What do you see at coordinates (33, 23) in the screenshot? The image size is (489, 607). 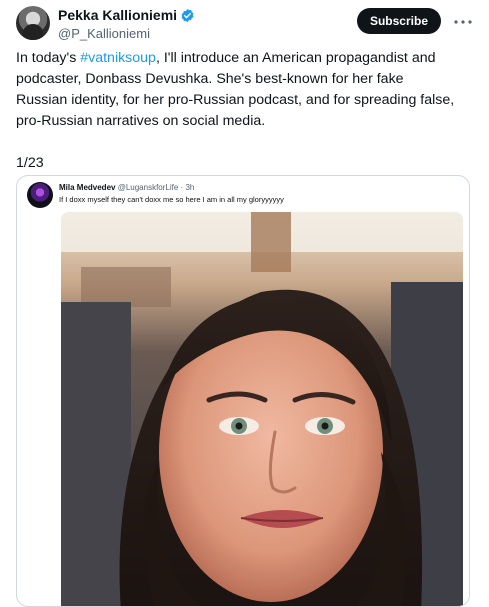 I see `author-avatar` at bounding box center [33, 23].